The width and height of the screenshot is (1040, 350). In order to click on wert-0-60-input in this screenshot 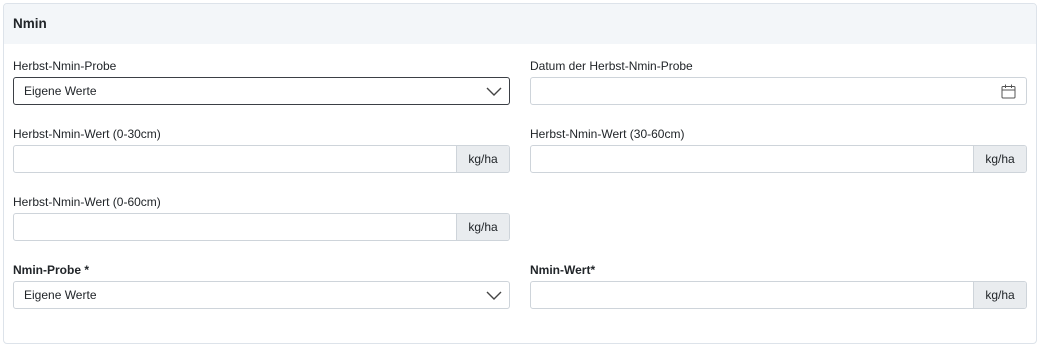, I will do `click(235, 227)`.